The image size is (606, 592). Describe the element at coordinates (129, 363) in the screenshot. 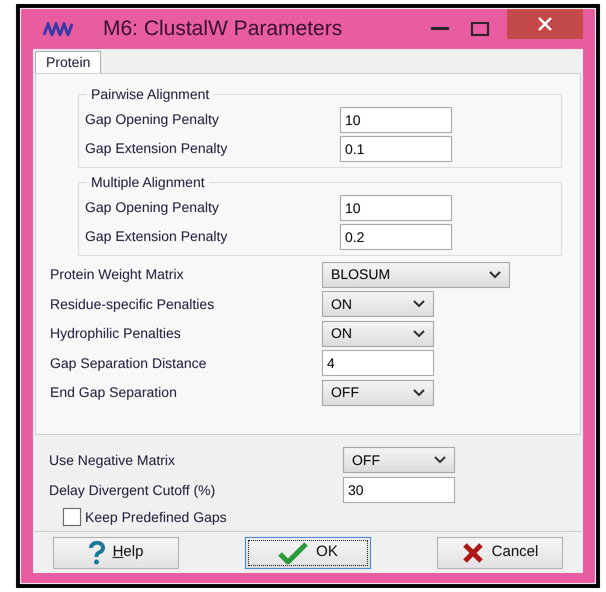

I see `field-label: Gap Separation Distance` at that location.